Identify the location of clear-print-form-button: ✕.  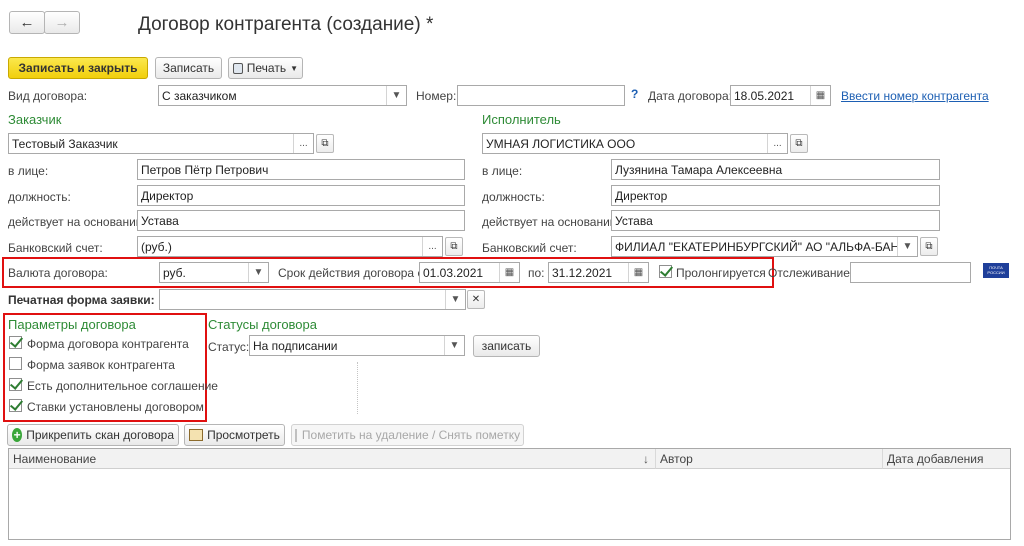
(476, 299).